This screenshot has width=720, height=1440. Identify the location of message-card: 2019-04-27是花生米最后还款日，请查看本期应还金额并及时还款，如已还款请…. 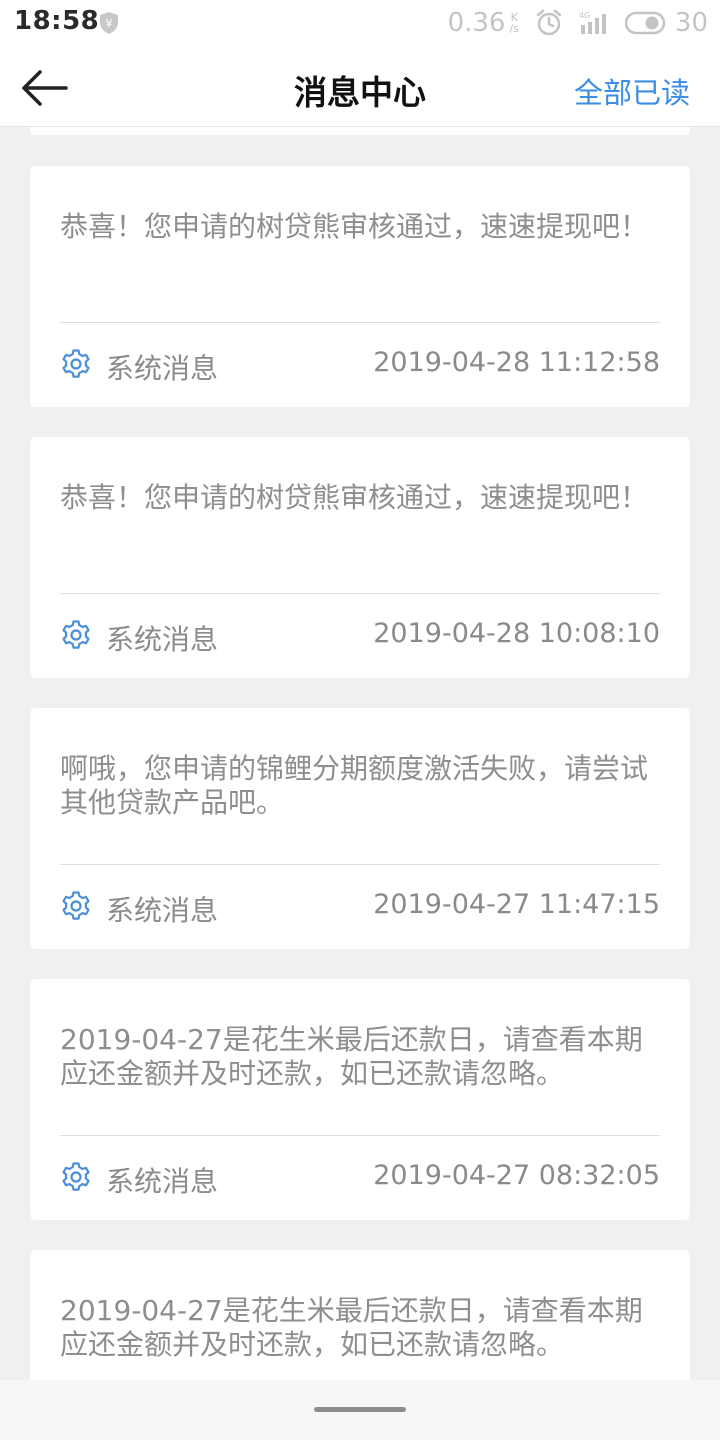
(360, 1315).